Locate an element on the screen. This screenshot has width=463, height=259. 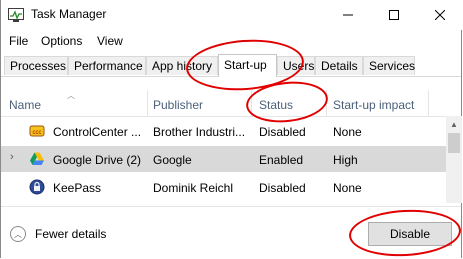
menu-view: View is located at coordinates (110, 41).